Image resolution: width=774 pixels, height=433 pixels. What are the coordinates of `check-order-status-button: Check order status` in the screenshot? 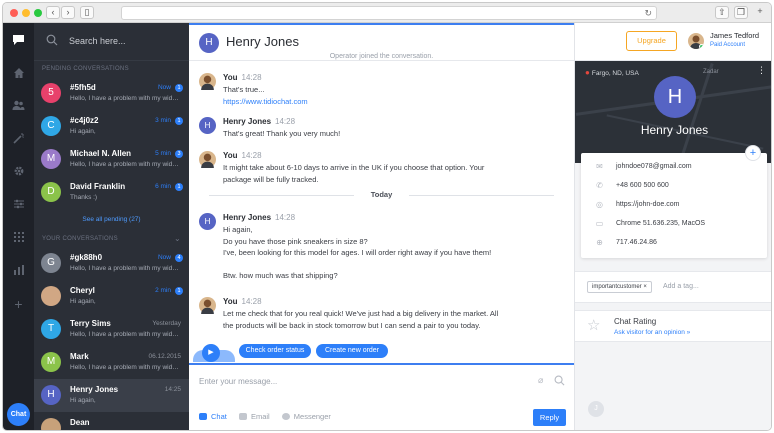 It's located at (275, 351).